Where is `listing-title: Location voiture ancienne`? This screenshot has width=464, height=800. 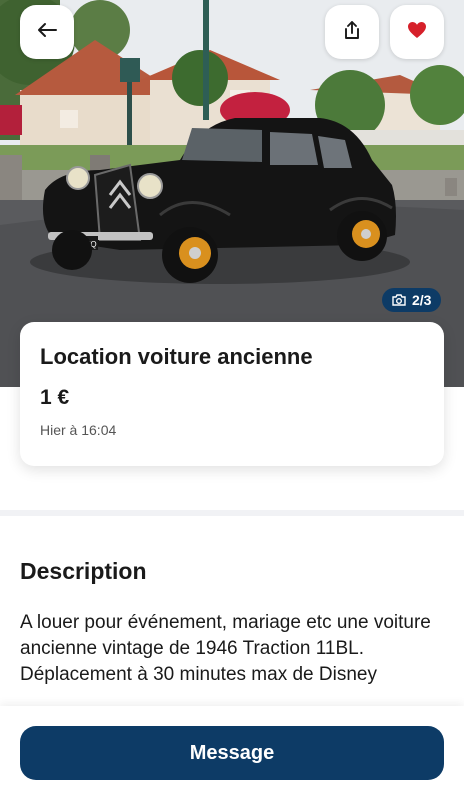
listing-title: Location voiture ancienne is located at coordinates (176, 356).